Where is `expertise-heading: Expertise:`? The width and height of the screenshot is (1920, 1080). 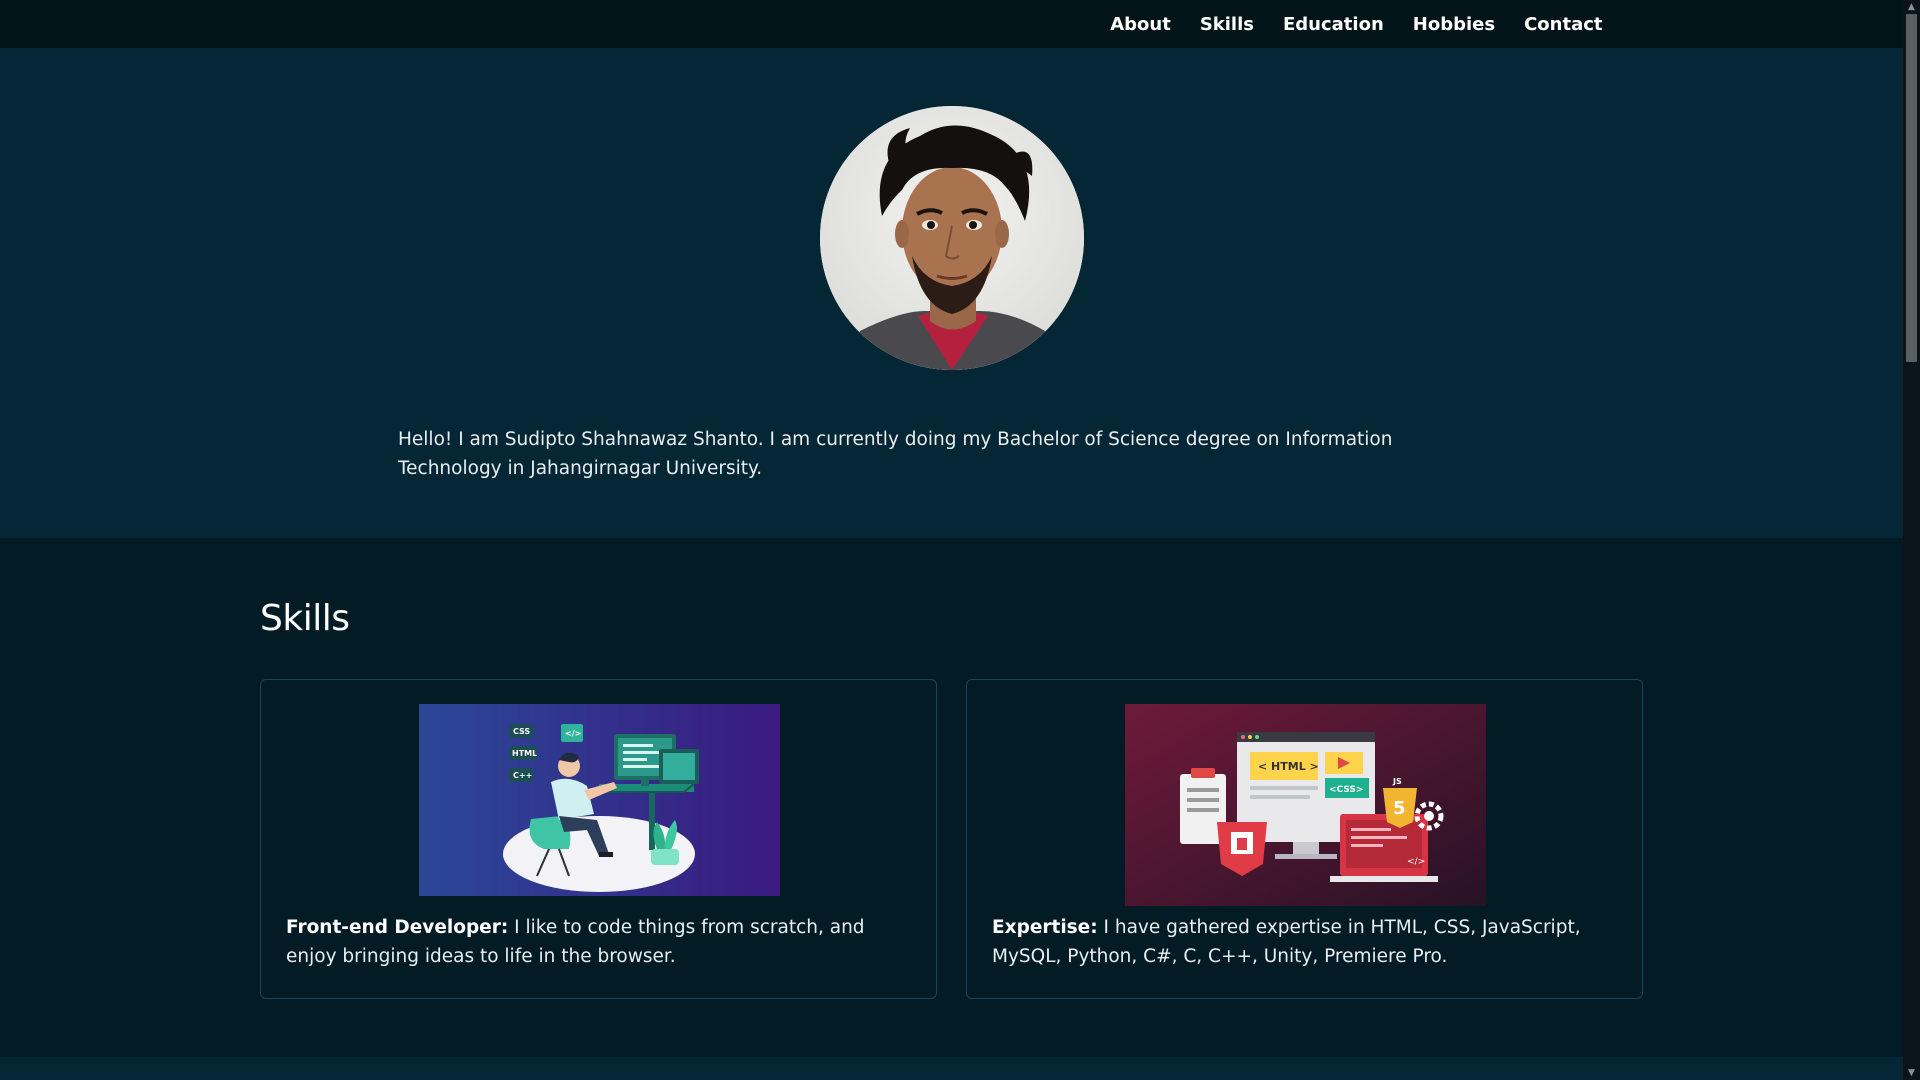
expertise-heading: Expertise: is located at coordinates (1045, 927).